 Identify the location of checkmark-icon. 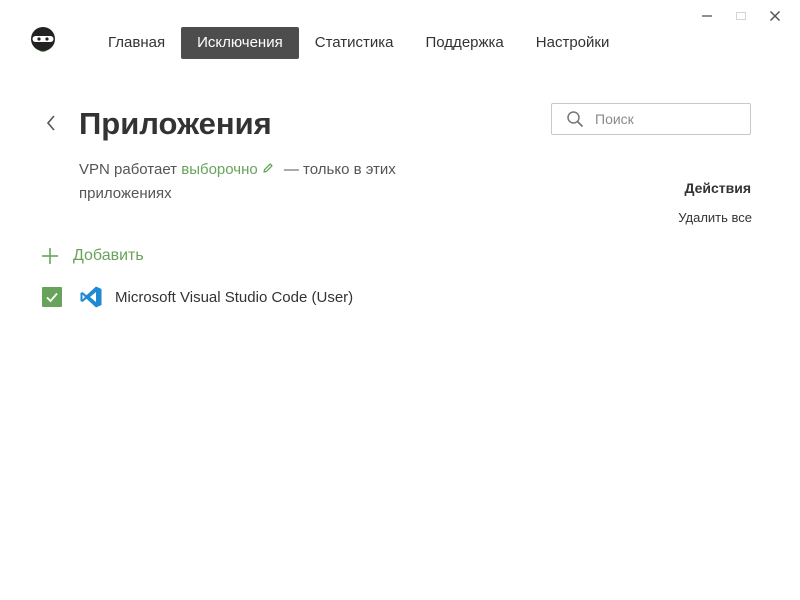
(52, 297).